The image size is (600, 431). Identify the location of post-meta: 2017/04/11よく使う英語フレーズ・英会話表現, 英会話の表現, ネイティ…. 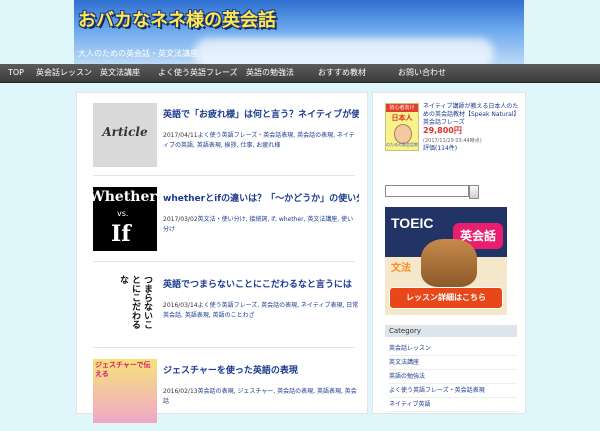
(261, 141).